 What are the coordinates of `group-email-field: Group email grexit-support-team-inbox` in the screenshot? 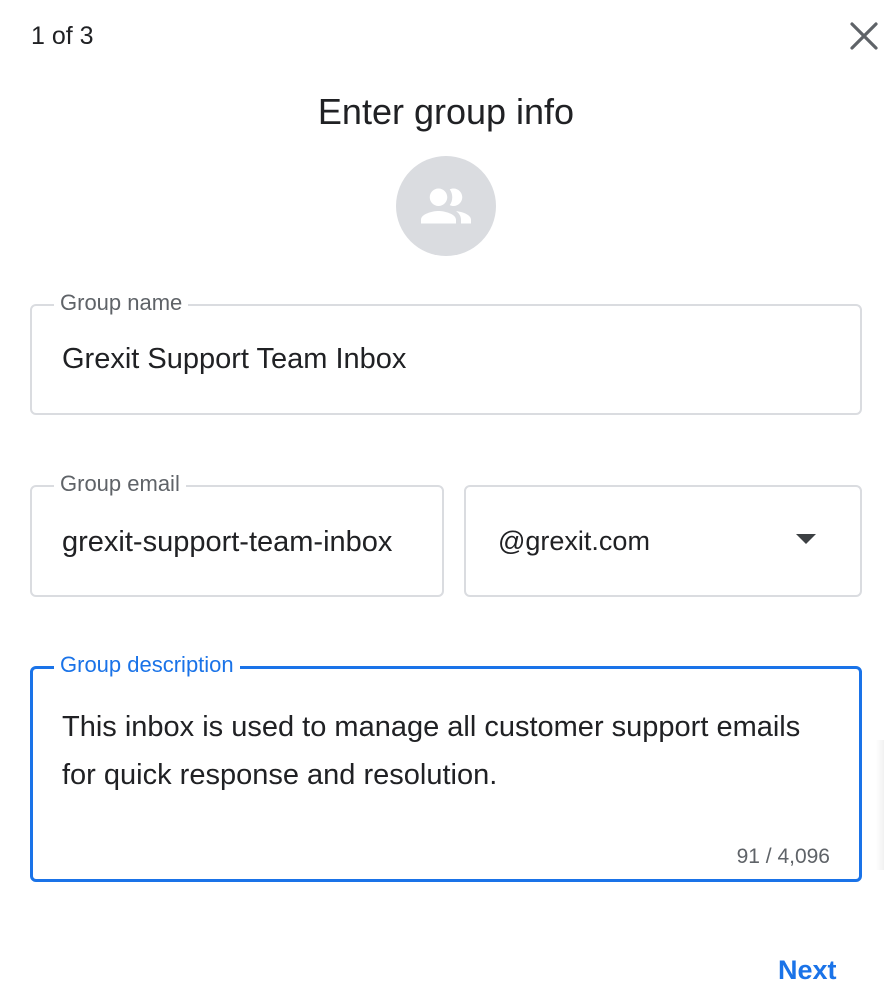 It's located at (237, 532).